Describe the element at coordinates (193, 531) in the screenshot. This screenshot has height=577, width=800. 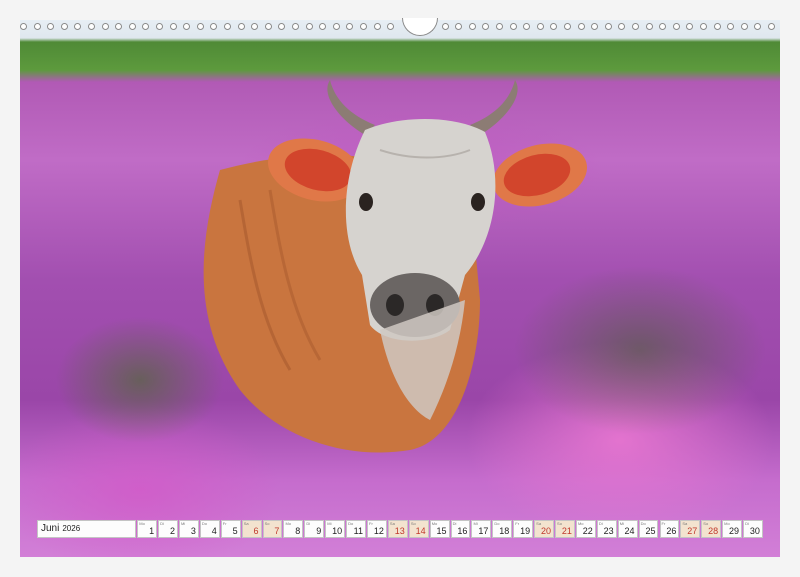
I see `day-number: 3` at that location.